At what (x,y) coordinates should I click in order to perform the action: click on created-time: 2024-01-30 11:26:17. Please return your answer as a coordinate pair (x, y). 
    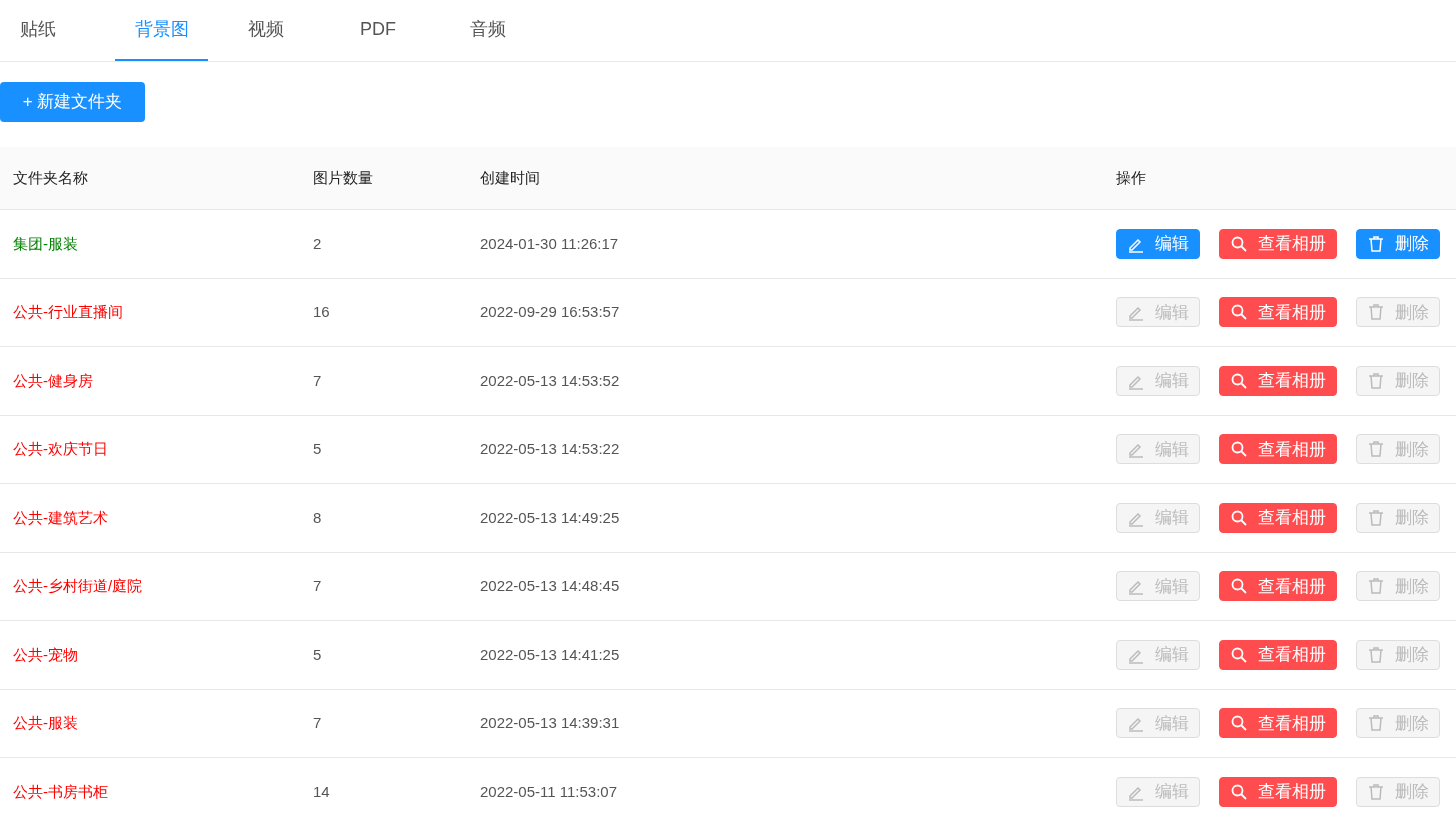
    Looking at the image, I should click on (549, 243).